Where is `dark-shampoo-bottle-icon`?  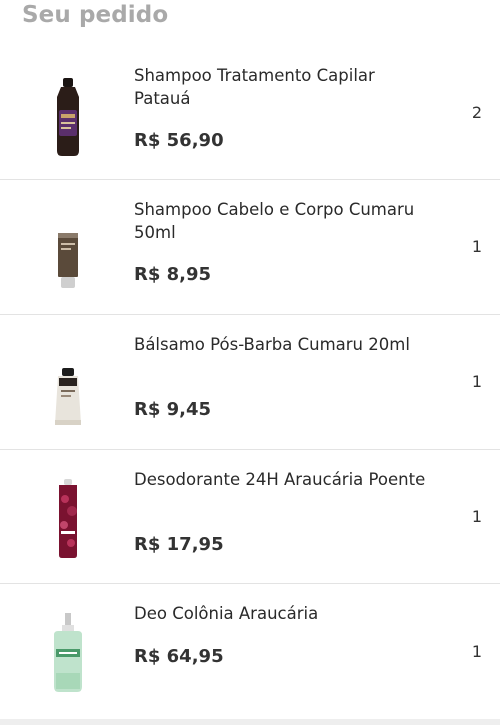 dark-shampoo-bottle-icon is located at coordinates (68, 117).